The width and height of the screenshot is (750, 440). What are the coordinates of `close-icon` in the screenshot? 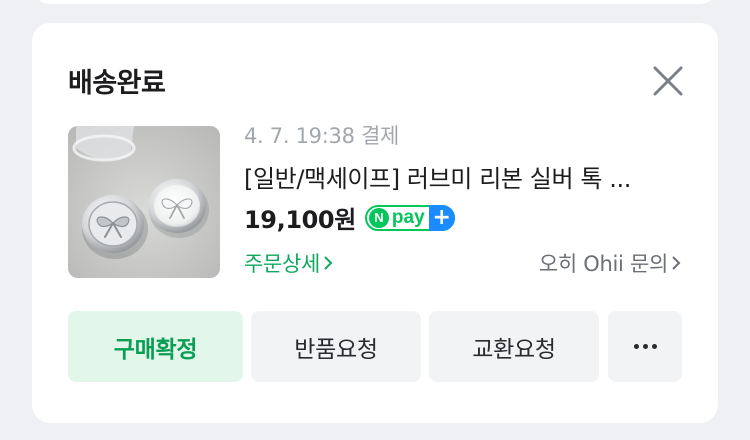 It's located at (668, 81).